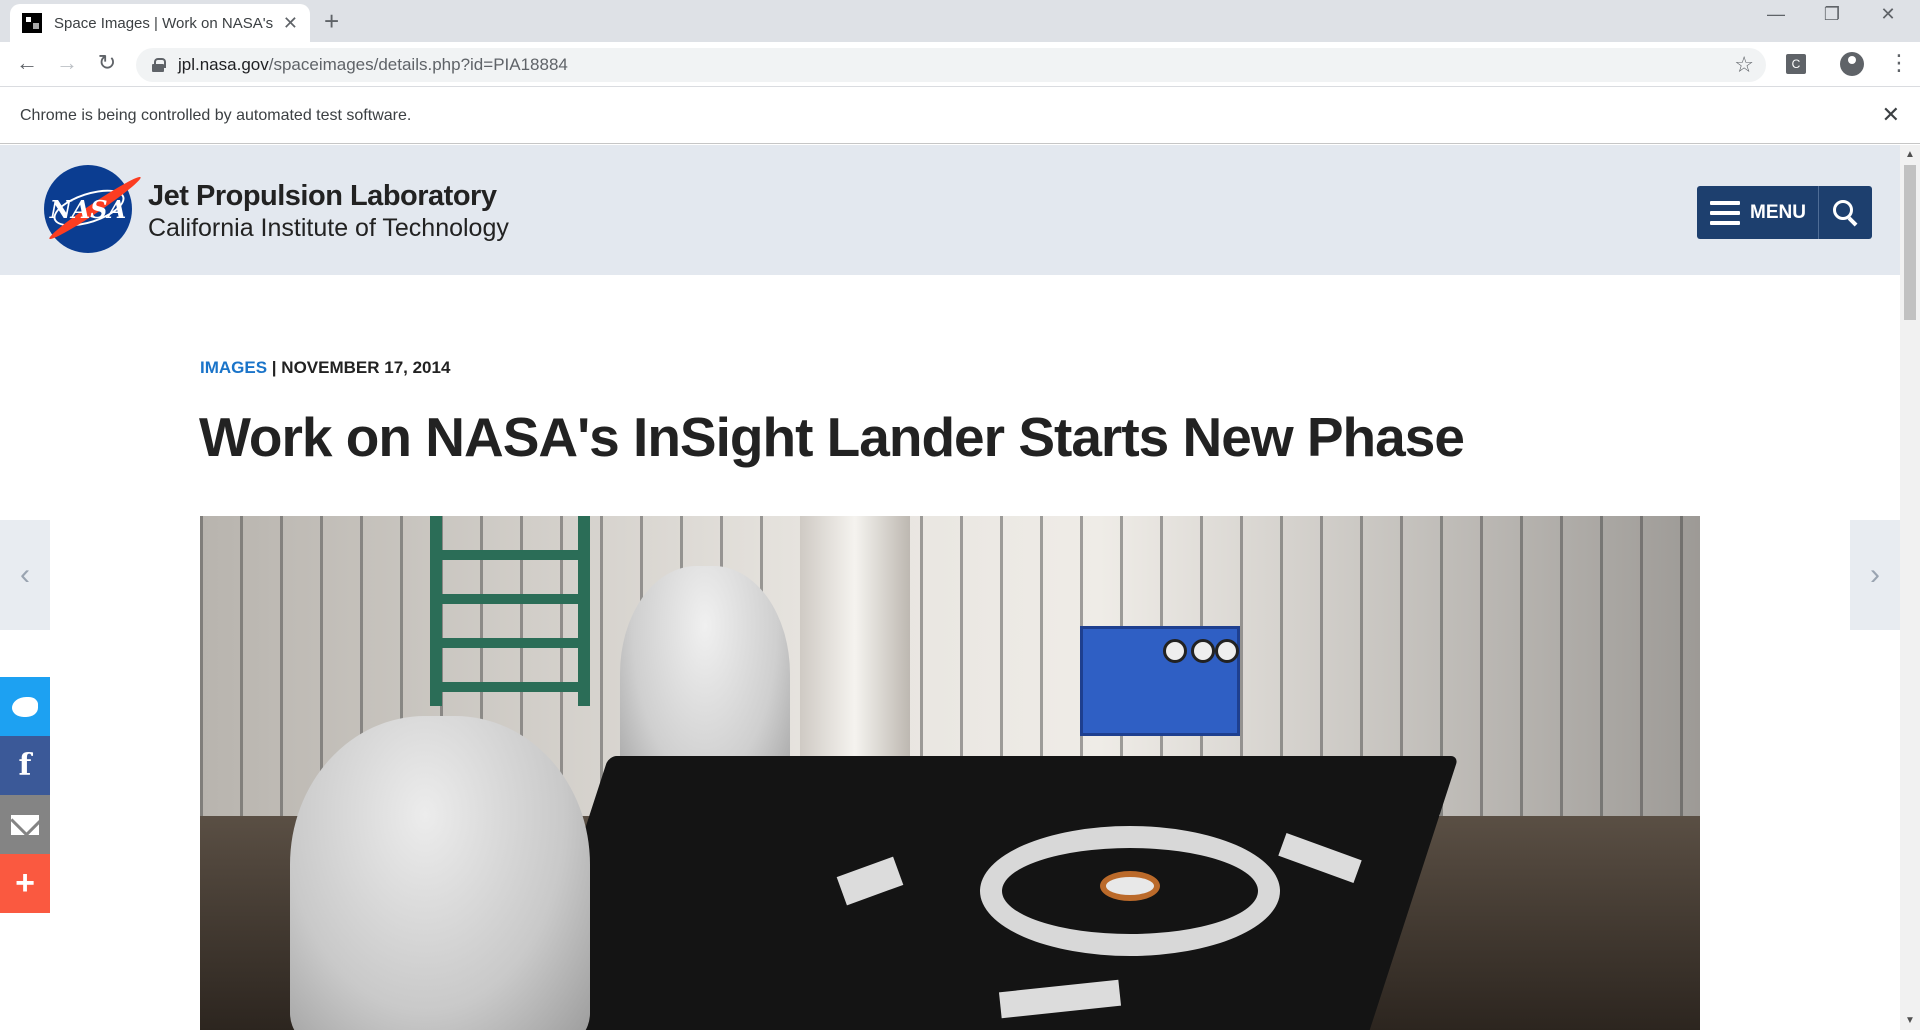  Describe the element at coordinates (88, 209) in the screenshot. I see `logo-wordmark: NASA` at that location.